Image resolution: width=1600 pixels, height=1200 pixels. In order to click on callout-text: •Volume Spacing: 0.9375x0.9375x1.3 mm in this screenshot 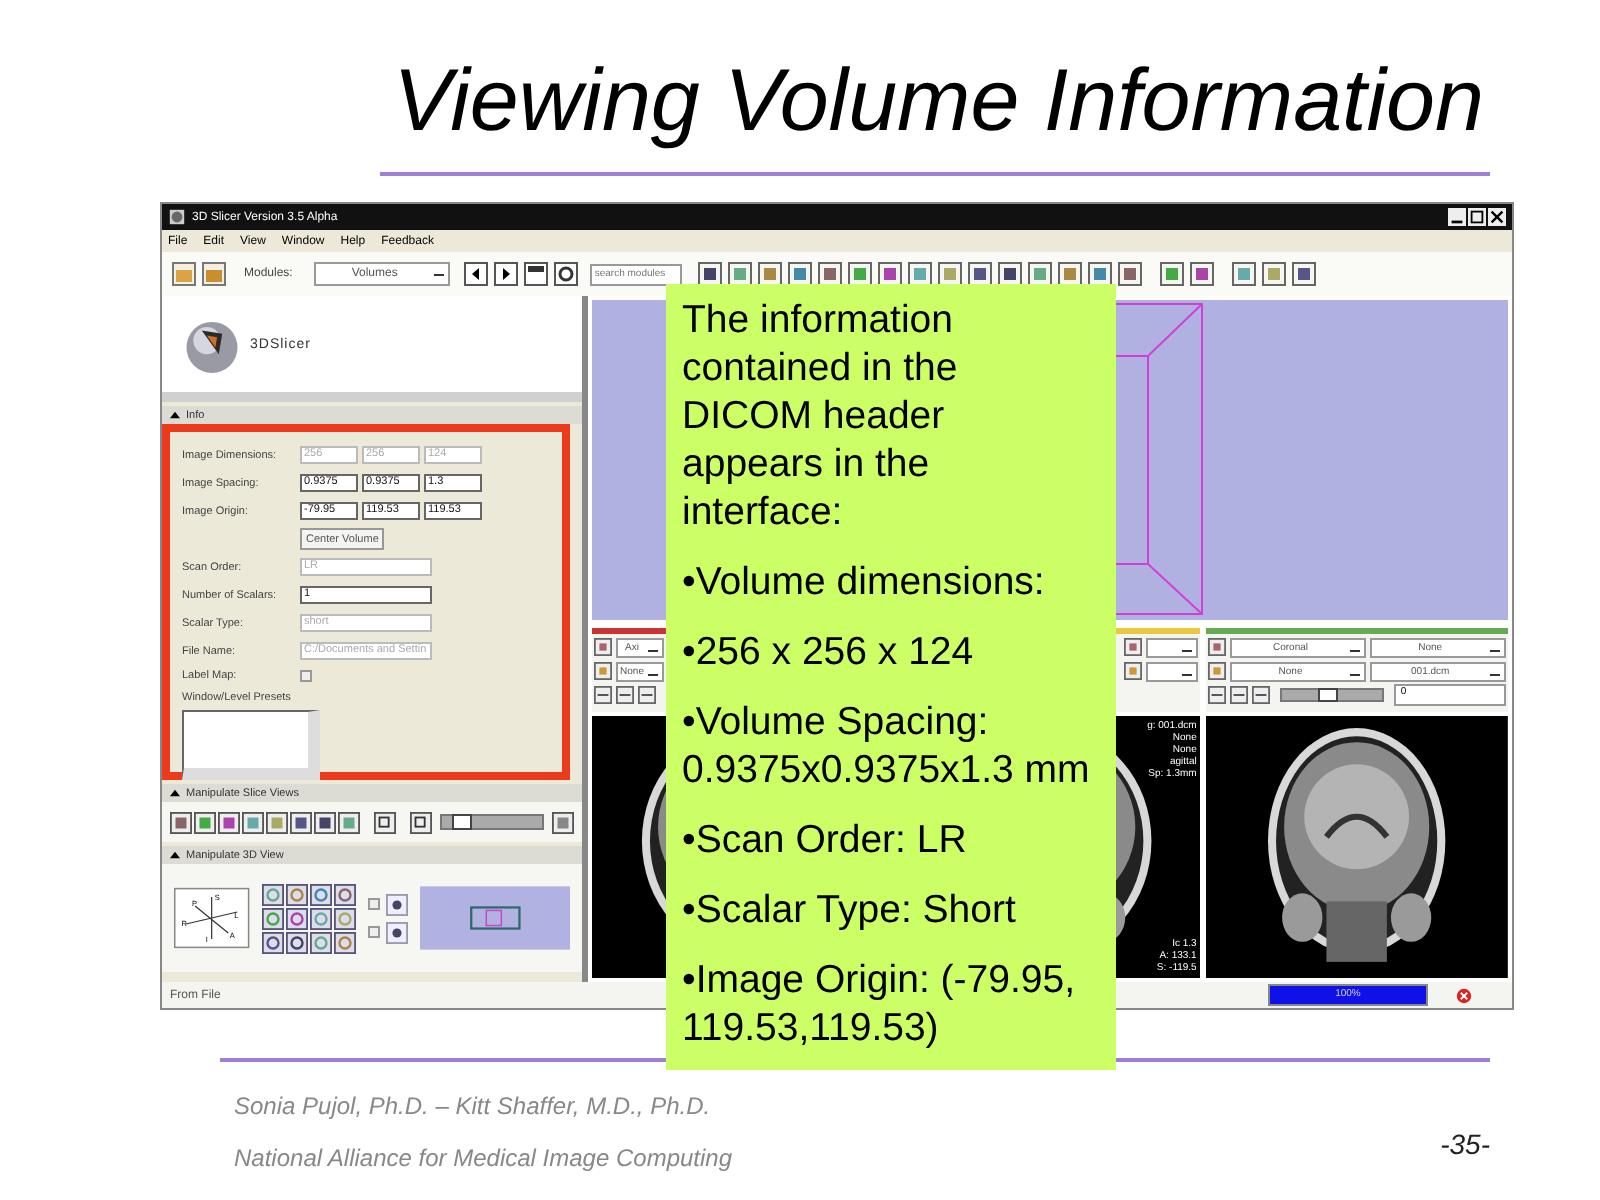, I will do `click(887, 746)`.